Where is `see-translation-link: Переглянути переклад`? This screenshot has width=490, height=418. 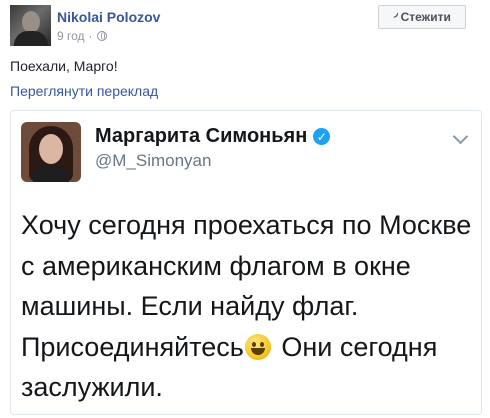
see-translation-link: Переглянути переклад is located at coordinates (84, 91).